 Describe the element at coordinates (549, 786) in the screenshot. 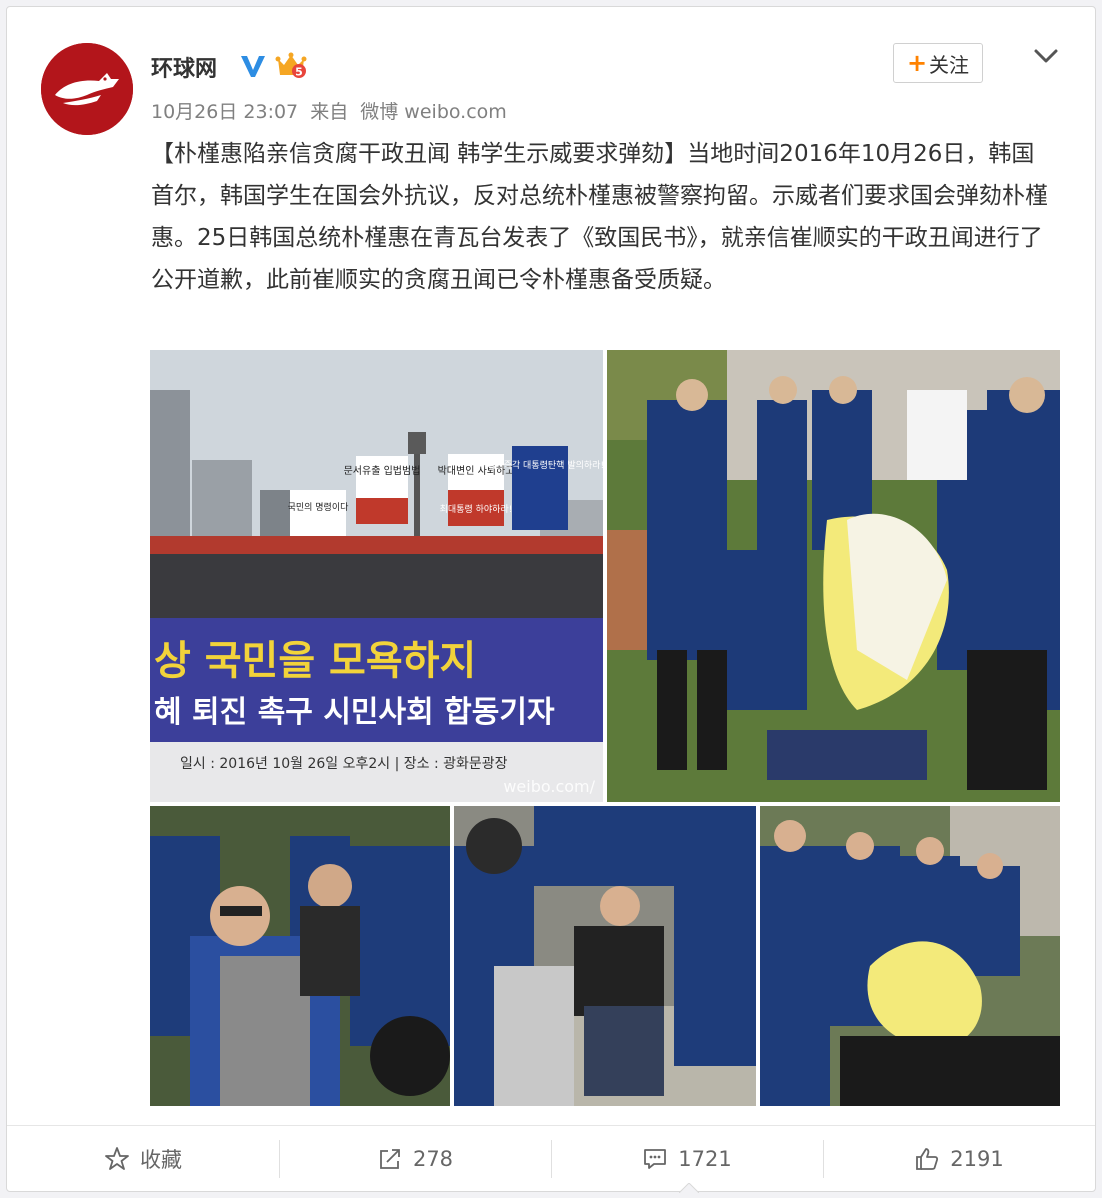

I see `watermark: weibo.com/` at that location.